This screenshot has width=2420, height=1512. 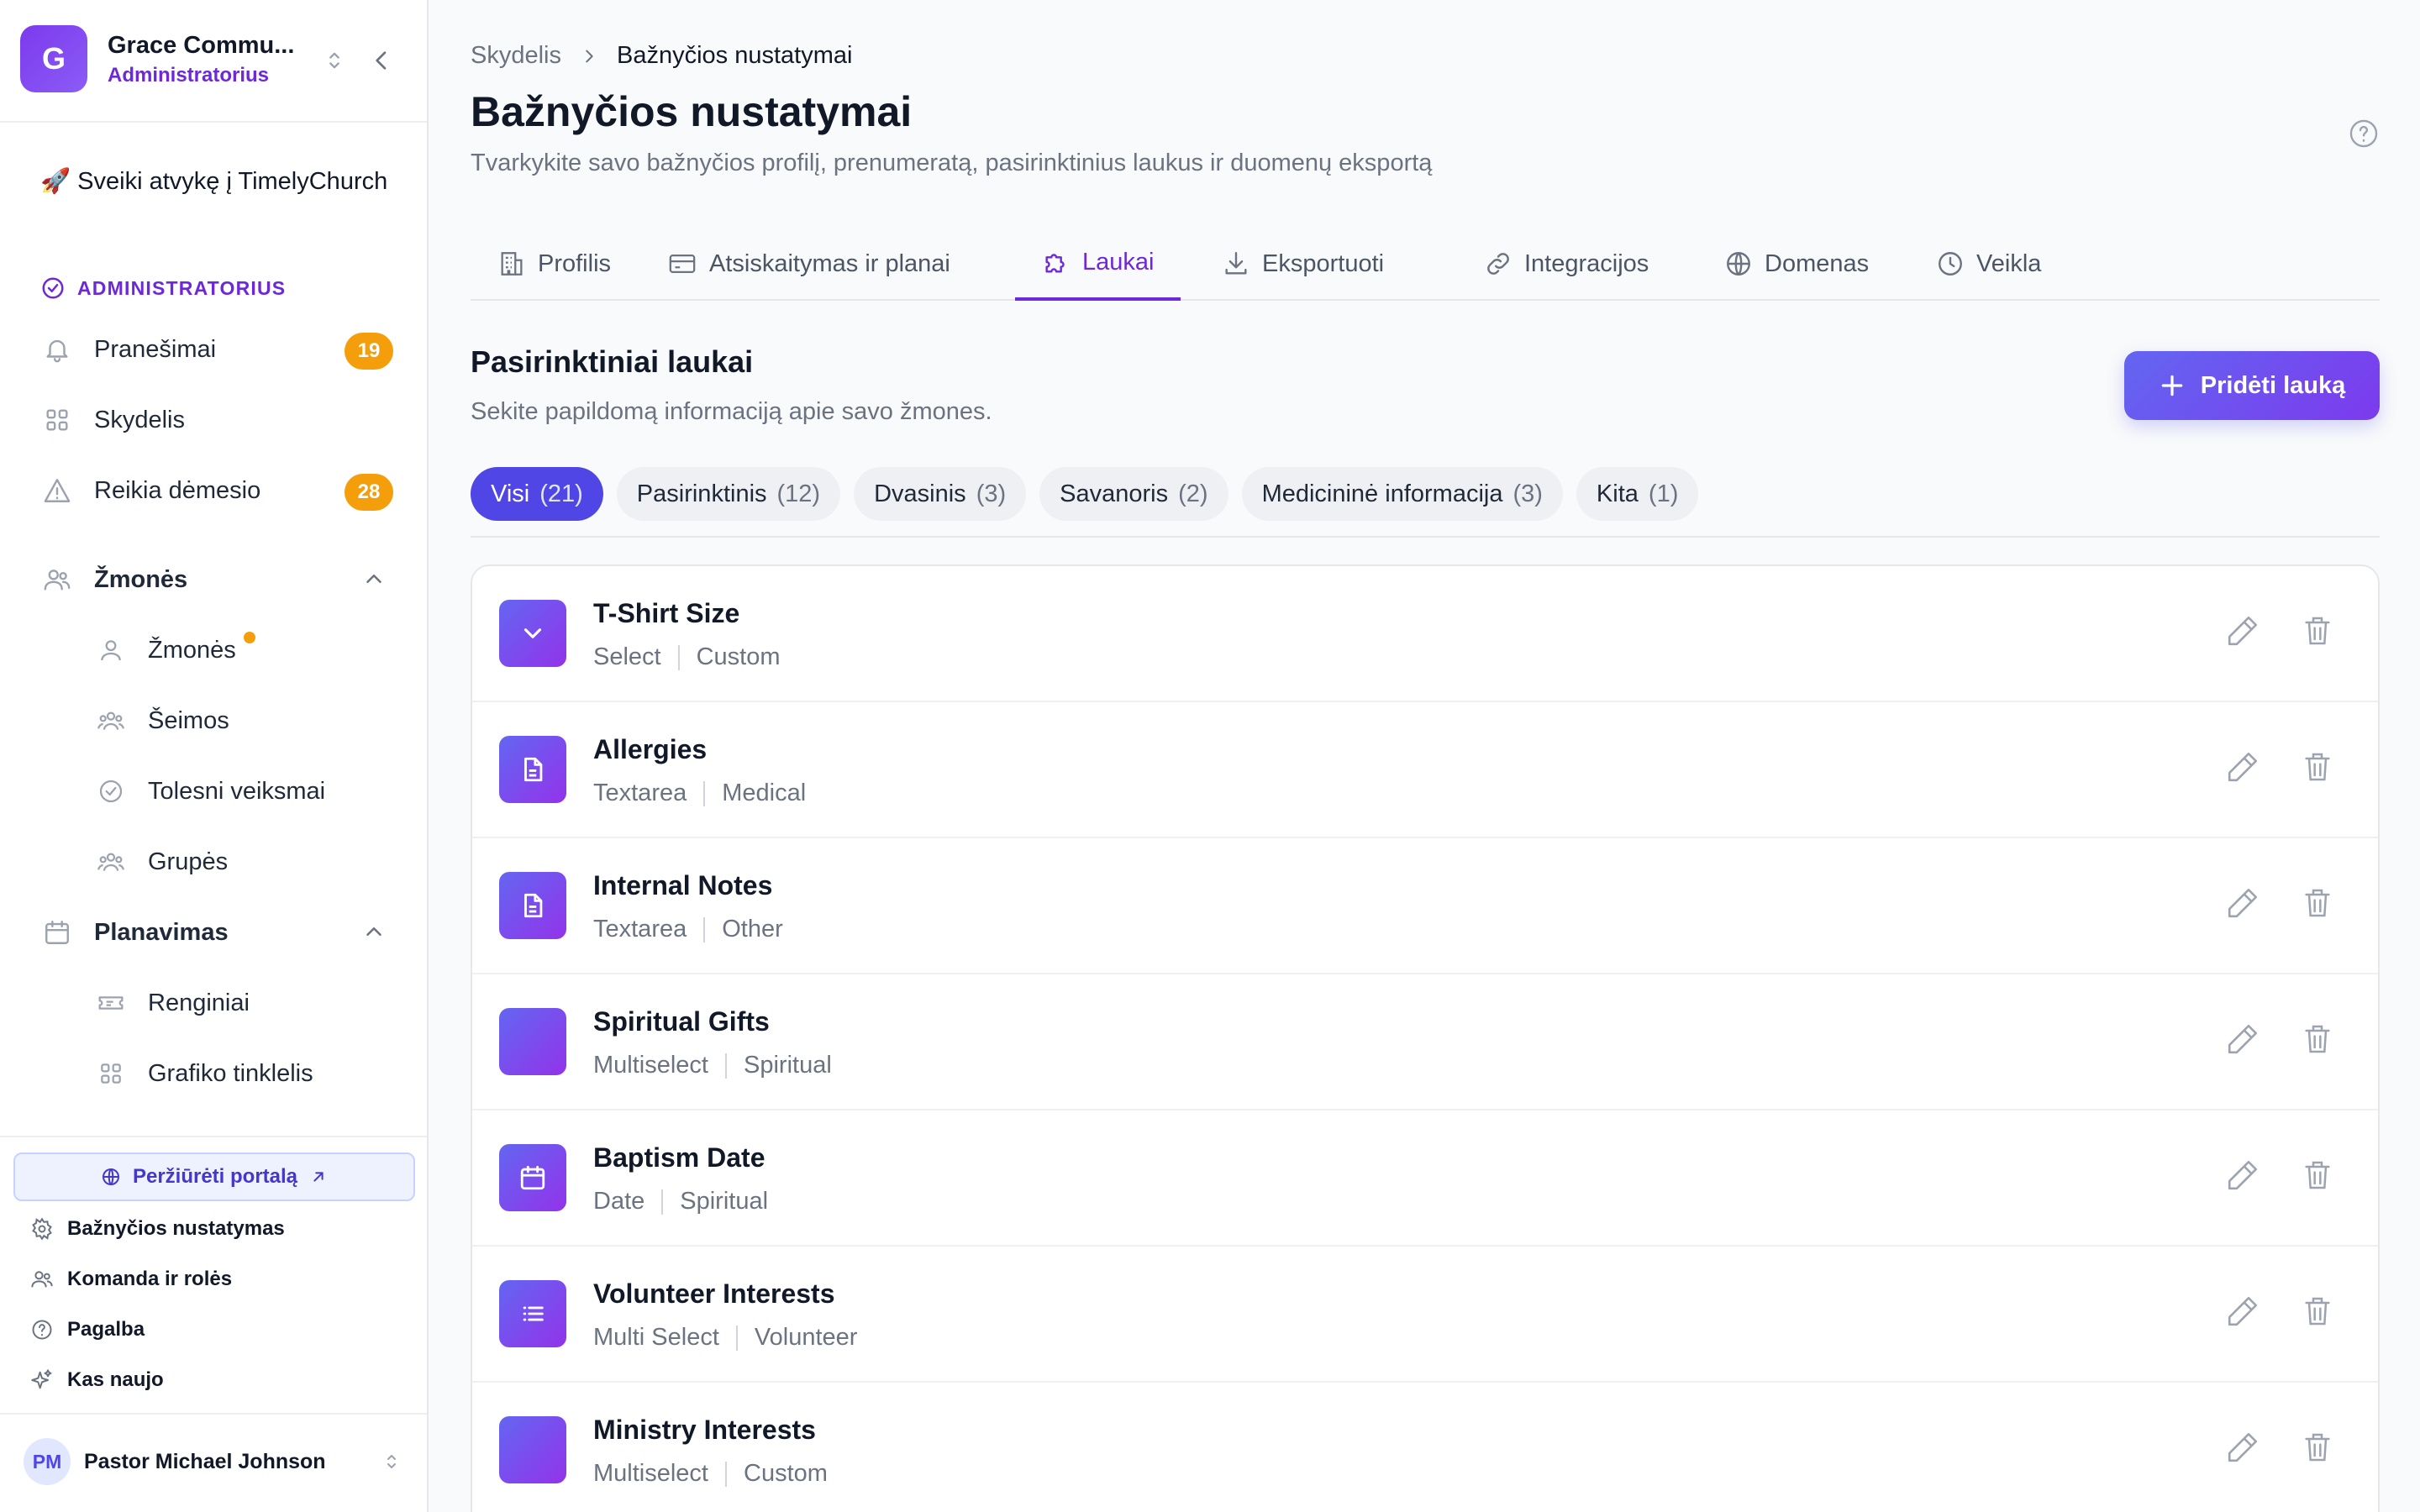 What do you see at coordinates (214, 61) in the screenshot?
I see `org-switcher: G Grace Commu... Administratorius` at bounding box center [214, 61].